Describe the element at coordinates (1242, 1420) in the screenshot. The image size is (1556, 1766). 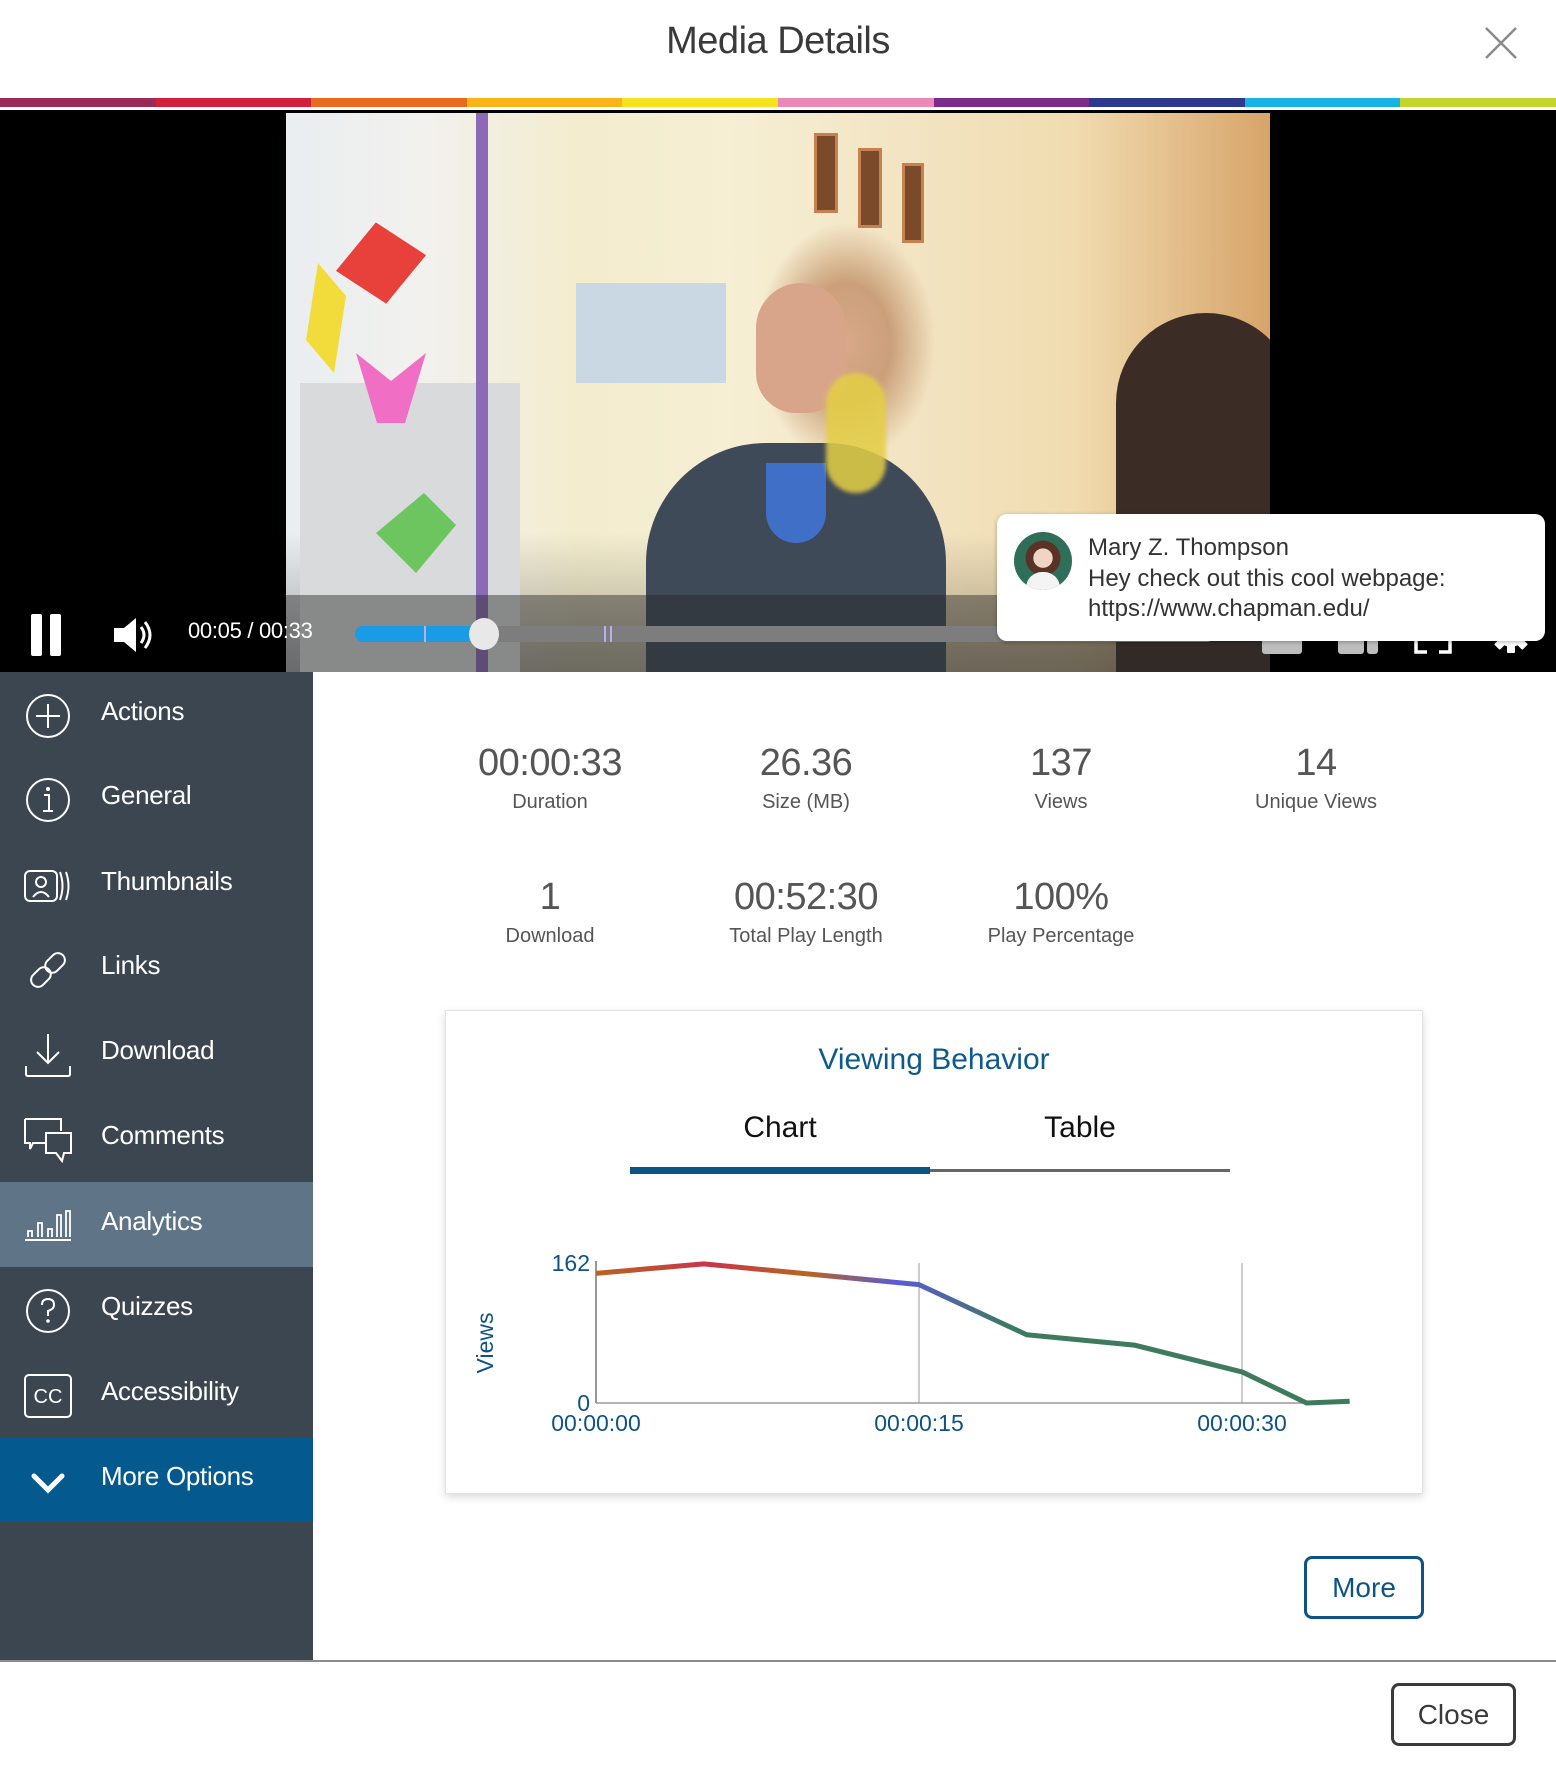
I see `x-tick-label: 00:00:30` at that location.